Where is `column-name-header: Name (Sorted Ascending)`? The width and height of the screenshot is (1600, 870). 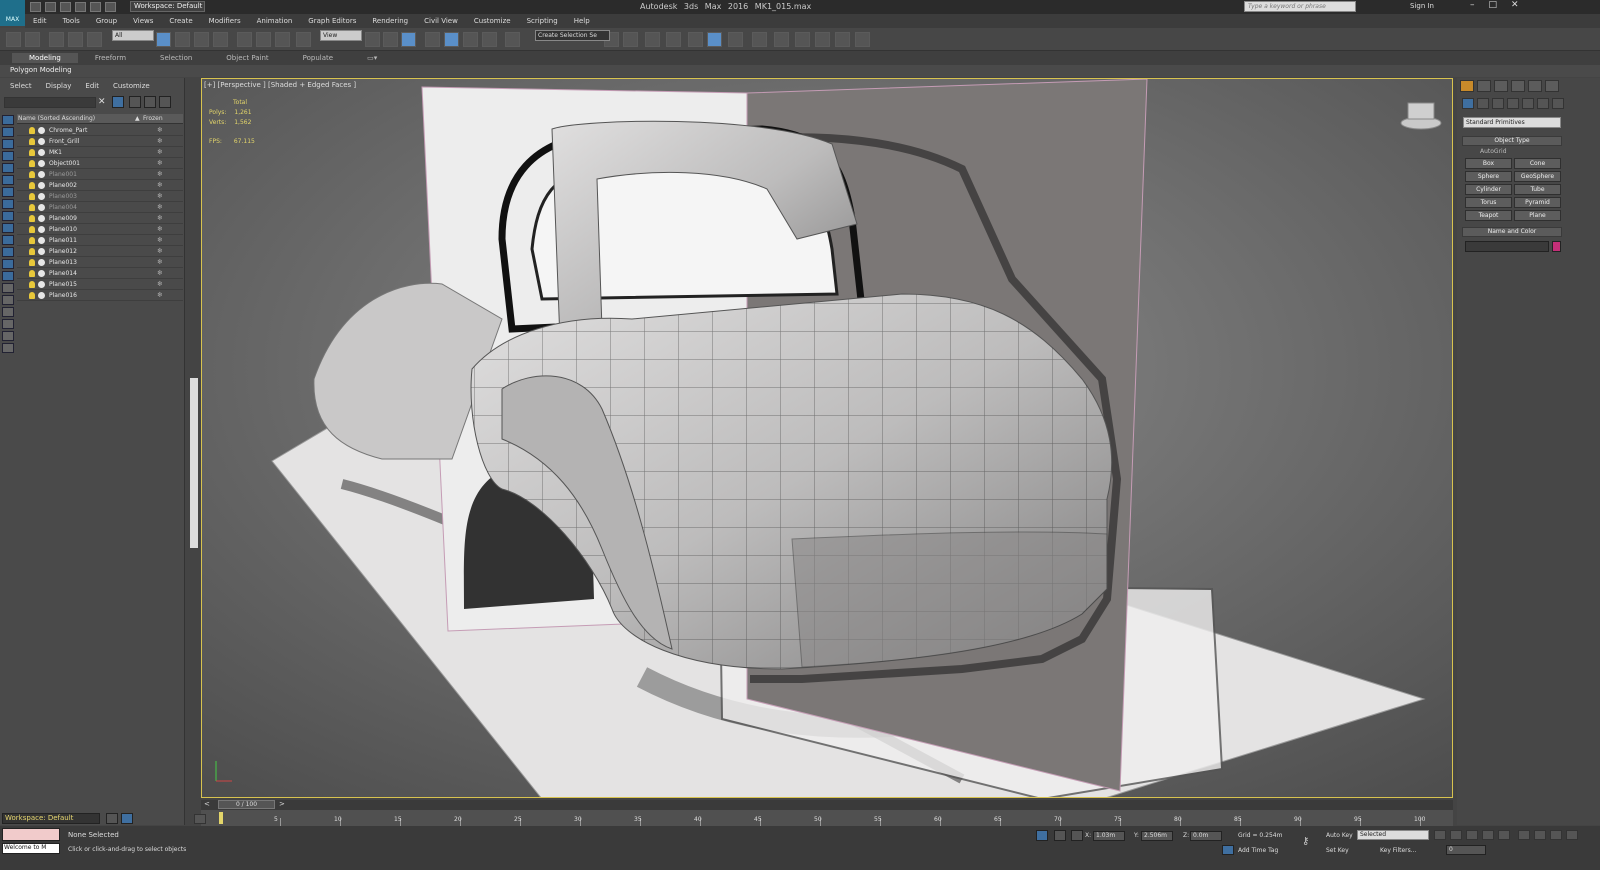 column-name-header: Name (Sorted Ascending) is located at coordinates (56, 118).